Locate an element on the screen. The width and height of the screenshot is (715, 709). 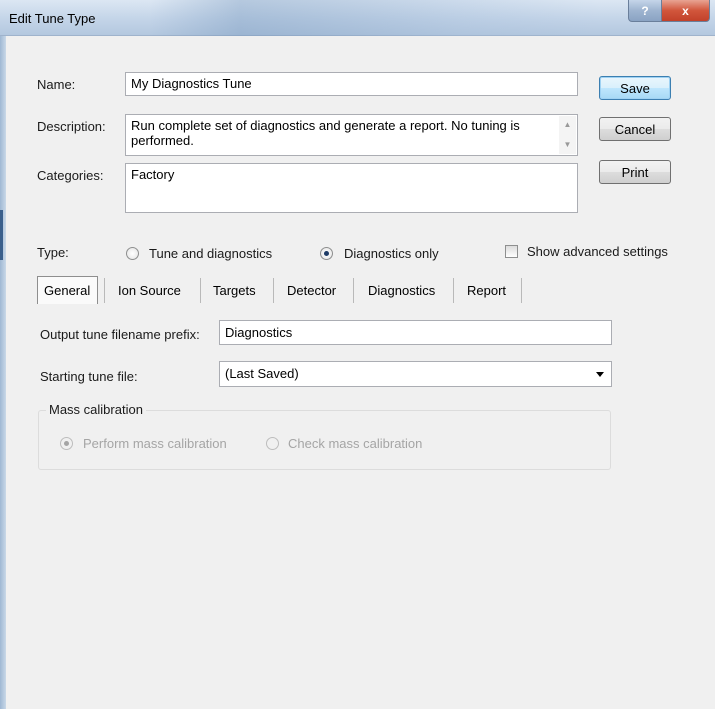
title-bar: Edit Tune Type ? x is located at coordinates (357, 18).